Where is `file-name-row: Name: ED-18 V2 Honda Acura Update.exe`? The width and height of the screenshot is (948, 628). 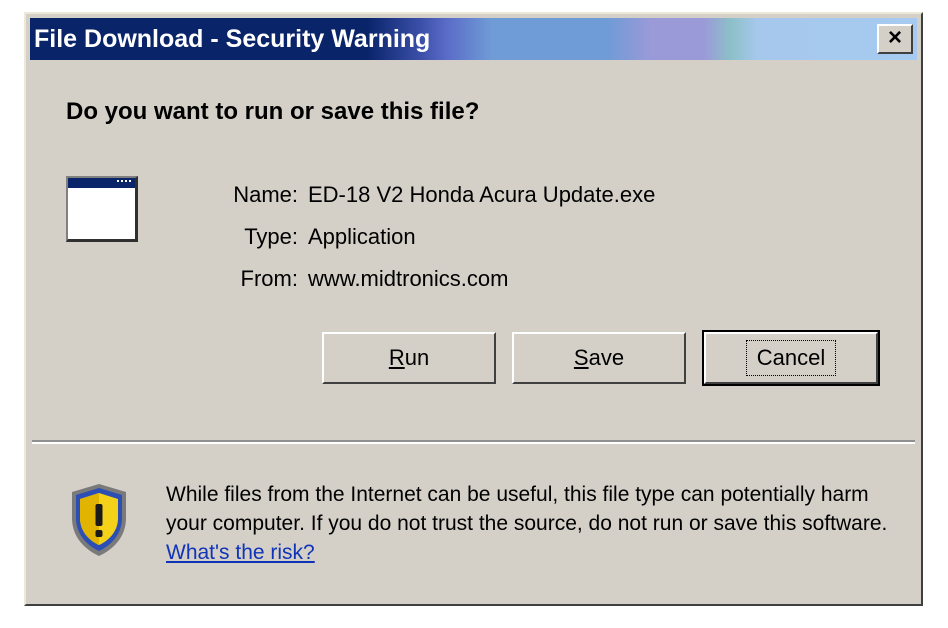 file-name-row: Name: ED-18 V2 Honda Acura Update.exe is located at coordinates (425, 195).